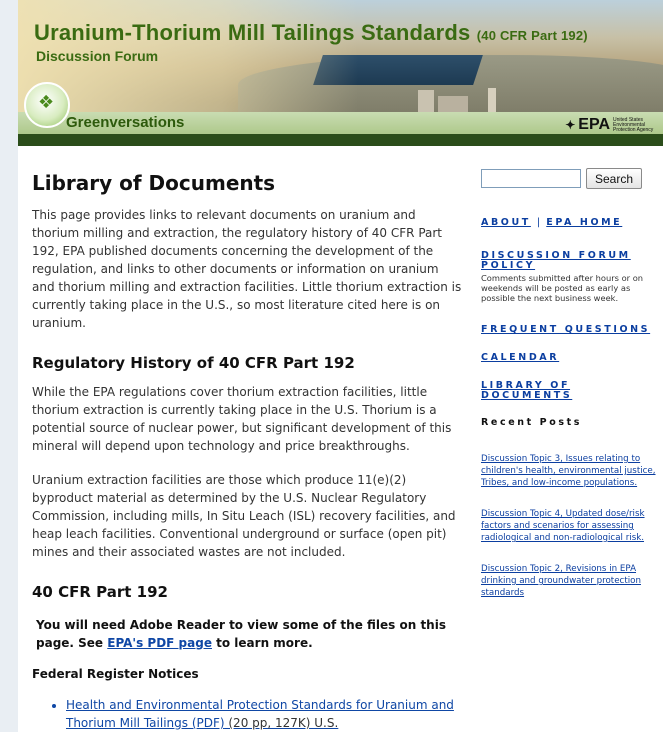 This screenshot has height=732, width=663. What do you see at coordinates (252, 32) in the screenshot?
I see `site-title-main: Uranium-Thorium Mill Tailings Standards` at bounding box center [252, 32].